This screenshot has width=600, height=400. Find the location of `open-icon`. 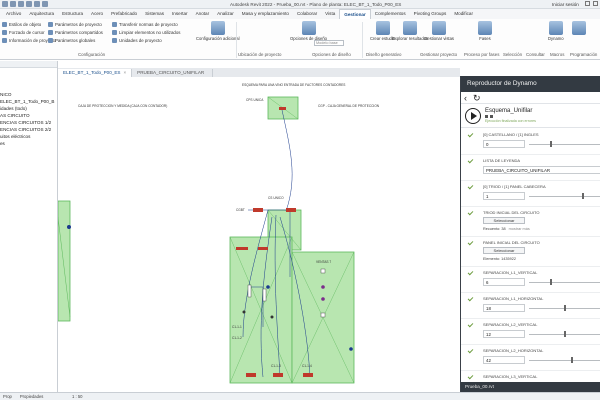

open-icon is located at coordinates (13, 4).